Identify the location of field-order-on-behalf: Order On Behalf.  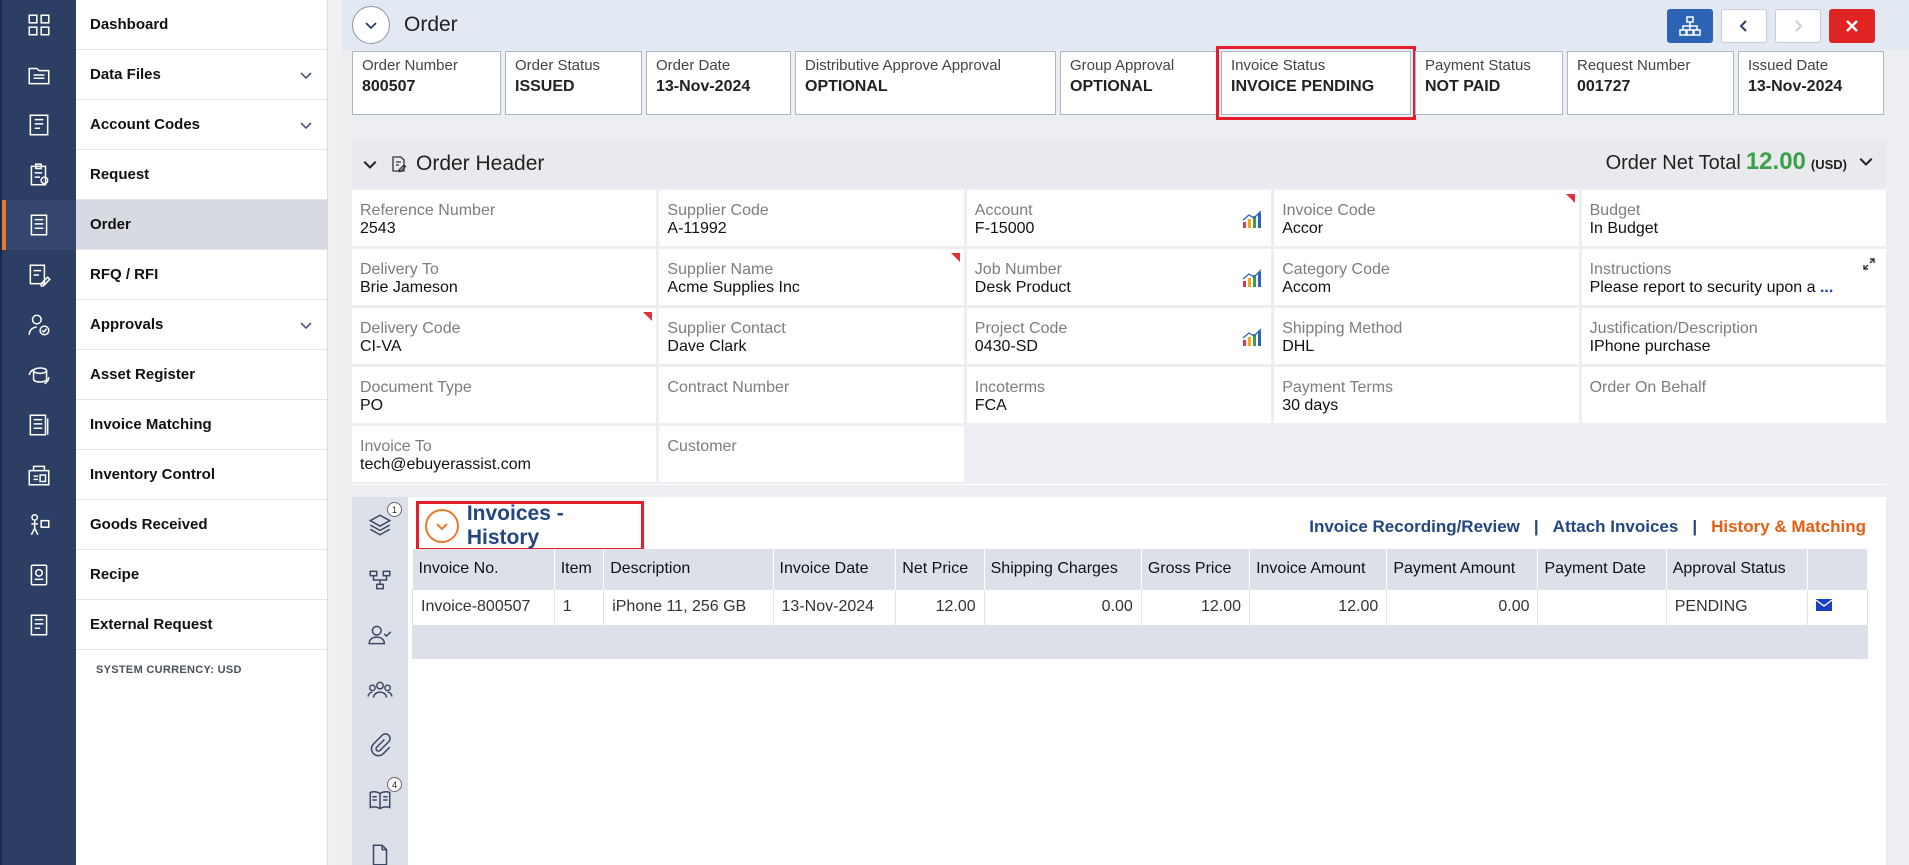
(1733, 395).